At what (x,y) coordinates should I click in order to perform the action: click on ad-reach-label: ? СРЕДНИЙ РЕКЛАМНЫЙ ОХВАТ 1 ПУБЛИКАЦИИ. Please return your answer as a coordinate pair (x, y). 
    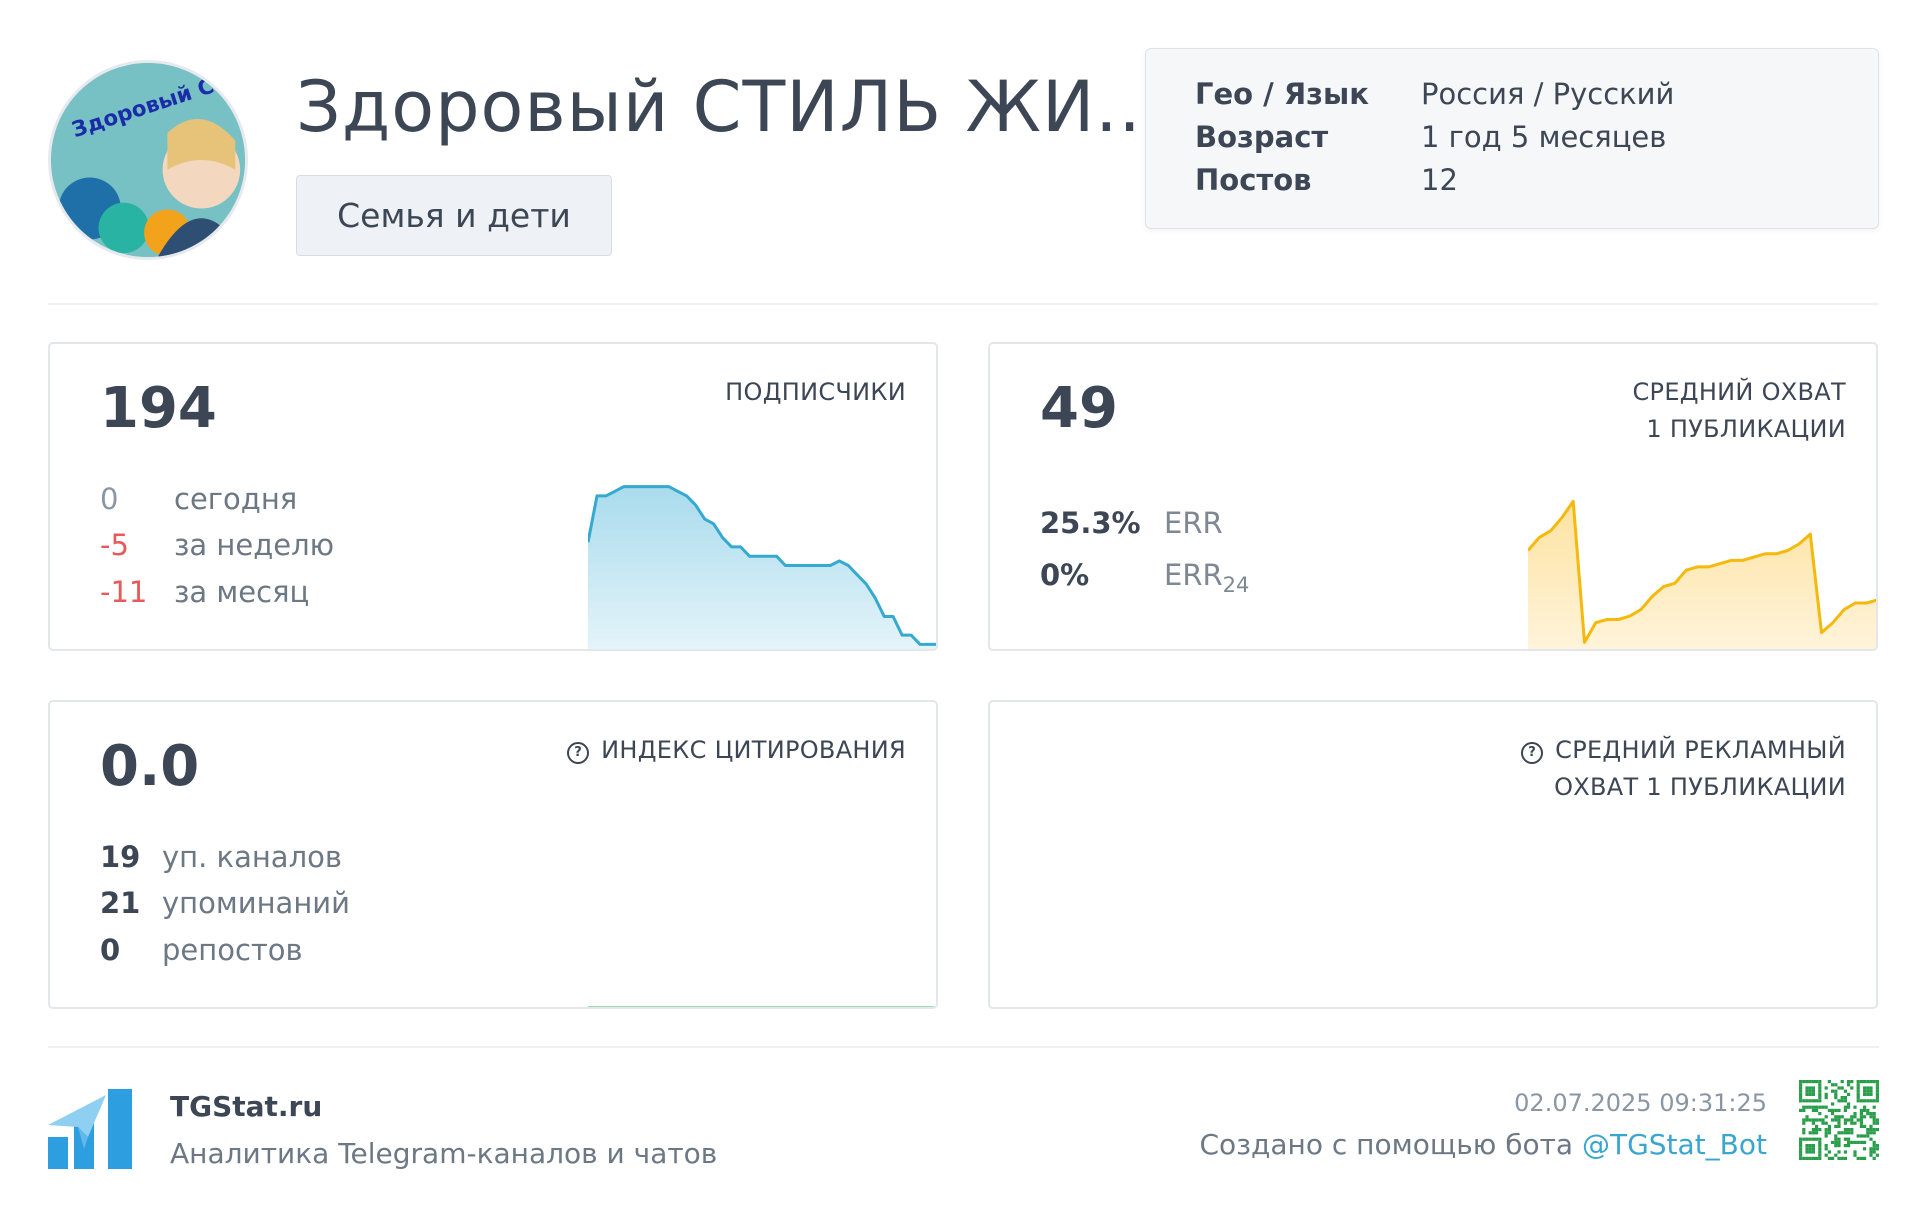
    Looking at the image, I should click on (1683, 769).